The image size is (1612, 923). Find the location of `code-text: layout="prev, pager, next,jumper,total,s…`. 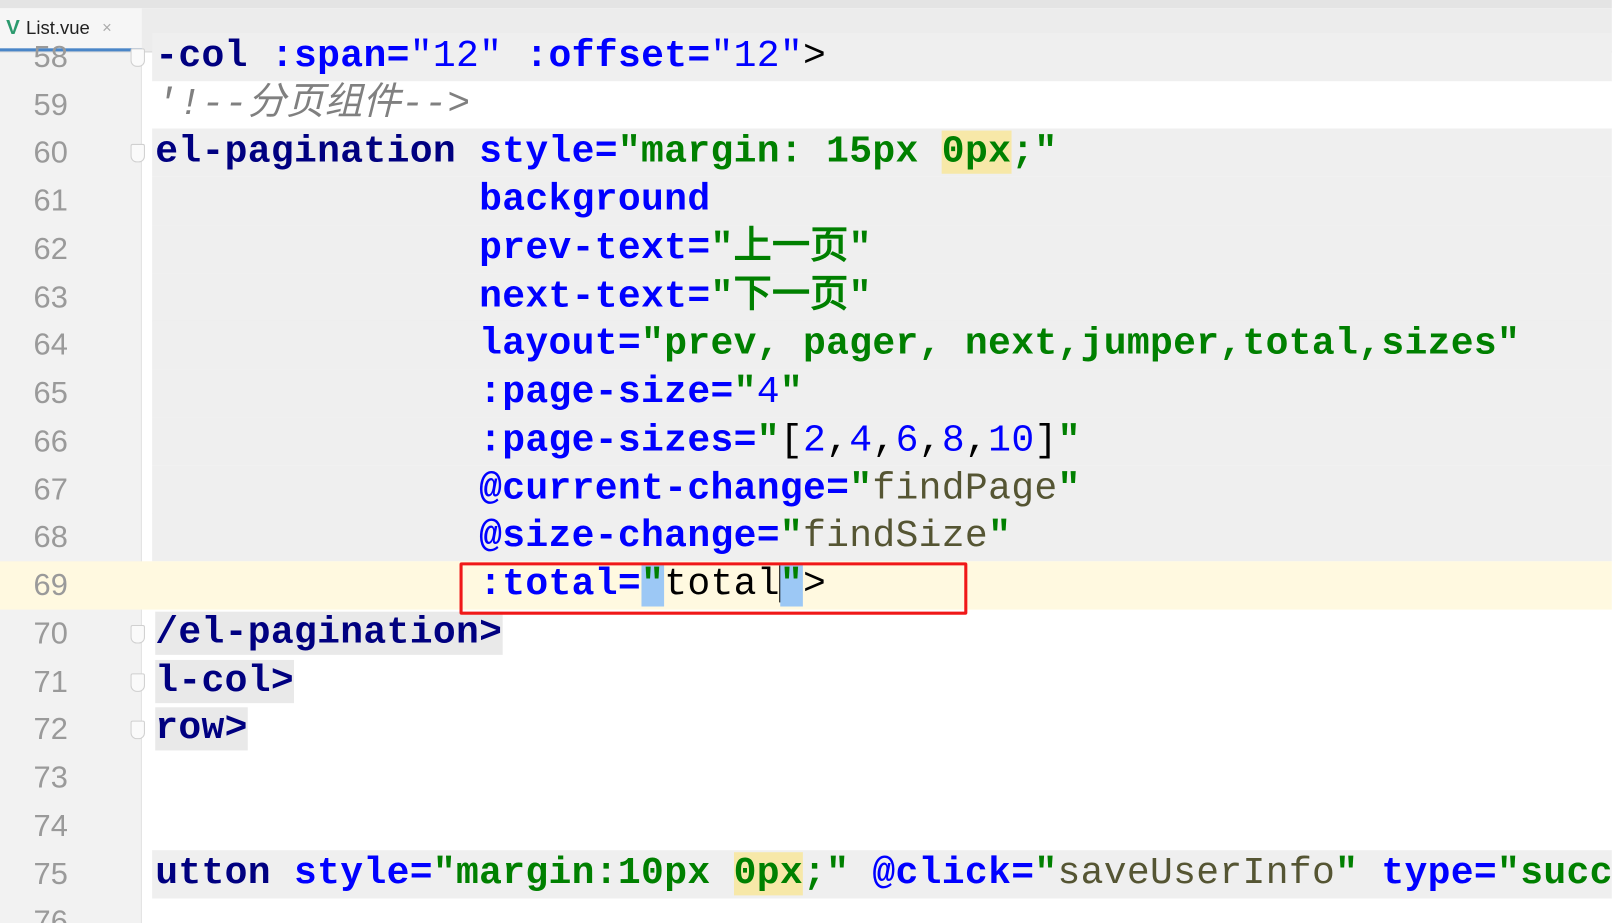

code-text: layout="prev, pager, next,jumper,total,s… is located at coordinates (837, 345).